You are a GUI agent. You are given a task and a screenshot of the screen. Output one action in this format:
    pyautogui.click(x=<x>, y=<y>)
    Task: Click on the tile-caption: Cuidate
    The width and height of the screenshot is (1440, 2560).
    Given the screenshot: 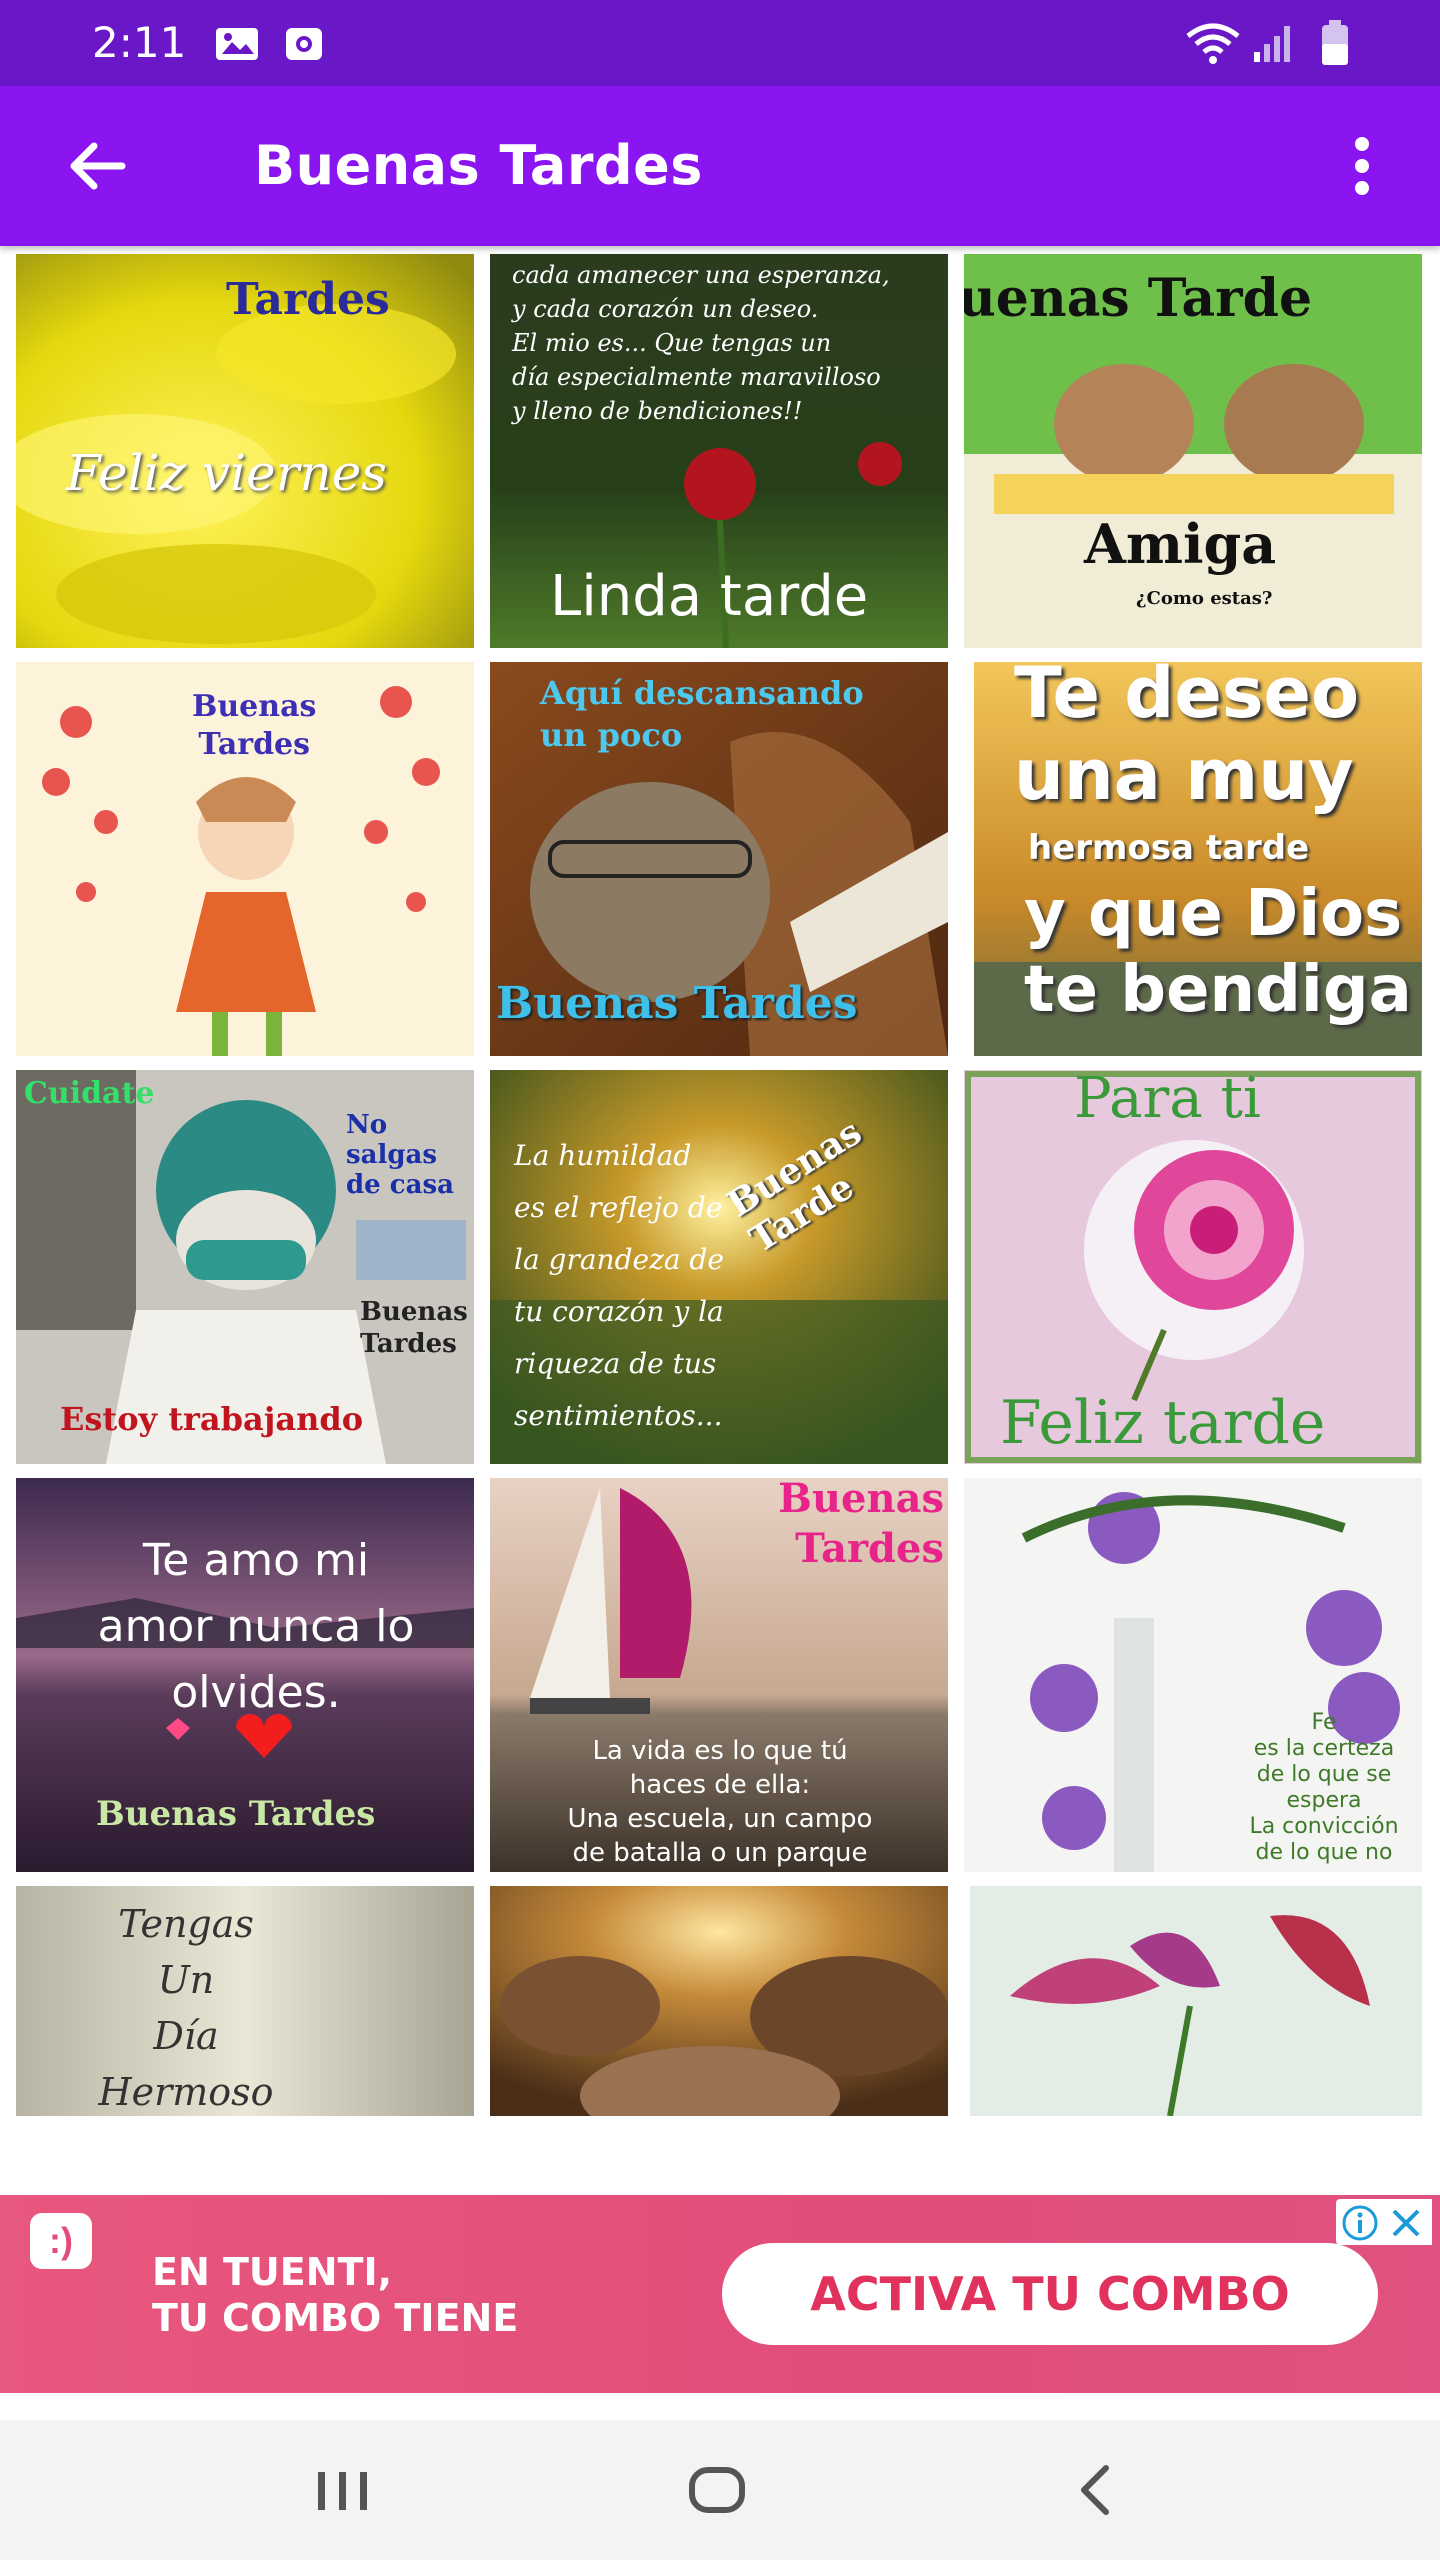 What is the action you would take?
    pyautogui.click(x=89, y=1093)
    